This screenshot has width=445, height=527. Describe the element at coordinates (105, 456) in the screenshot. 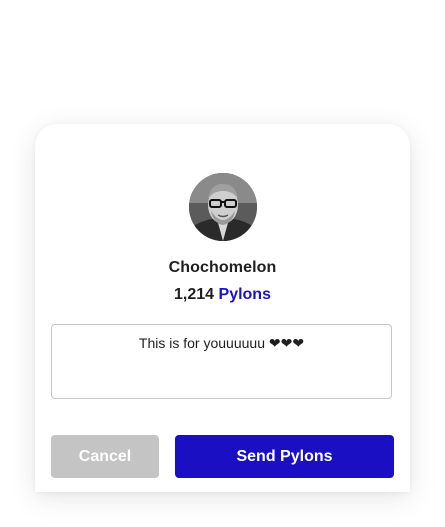

I see `cancel-button: Cancel` at that location.